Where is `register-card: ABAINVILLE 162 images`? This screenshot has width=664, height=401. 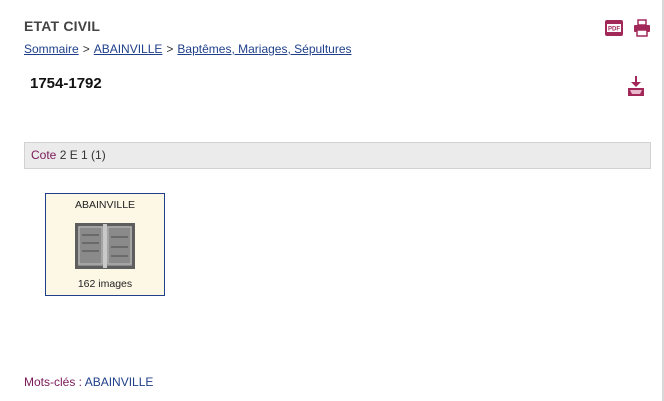 register-card: ABAINVILLE 162 images is located at coordinates (105, 244).